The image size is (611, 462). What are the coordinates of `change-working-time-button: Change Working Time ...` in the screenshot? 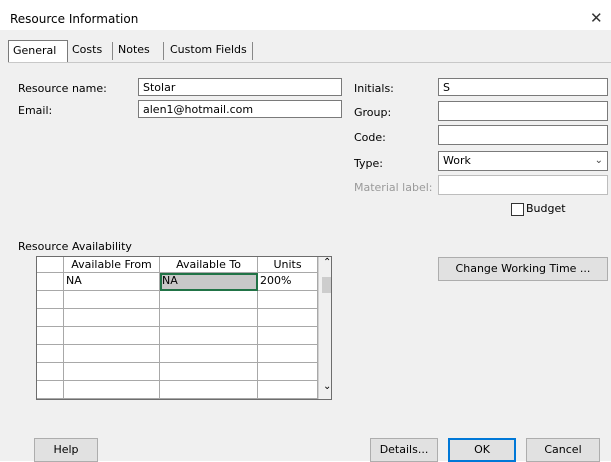 It's located at (523, 269).